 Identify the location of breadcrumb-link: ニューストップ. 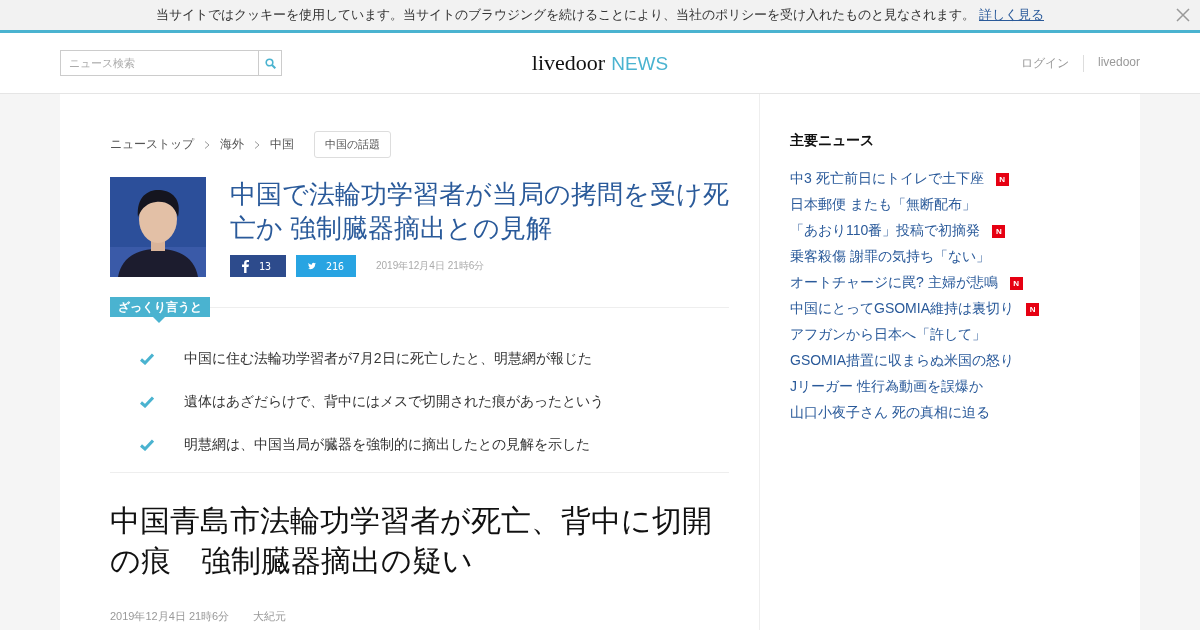
(152, 144).